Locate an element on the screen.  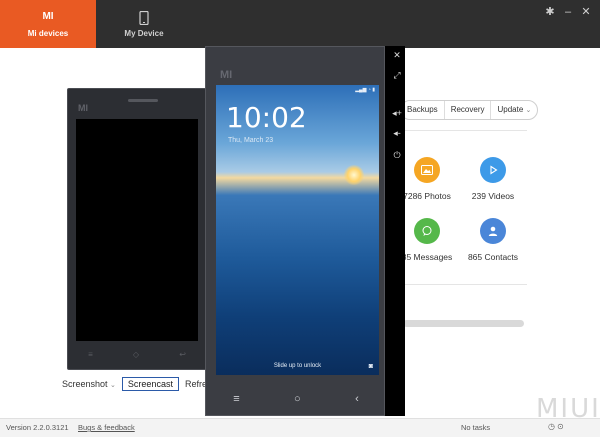
update-label: Update is located at coordinates (510, 109).